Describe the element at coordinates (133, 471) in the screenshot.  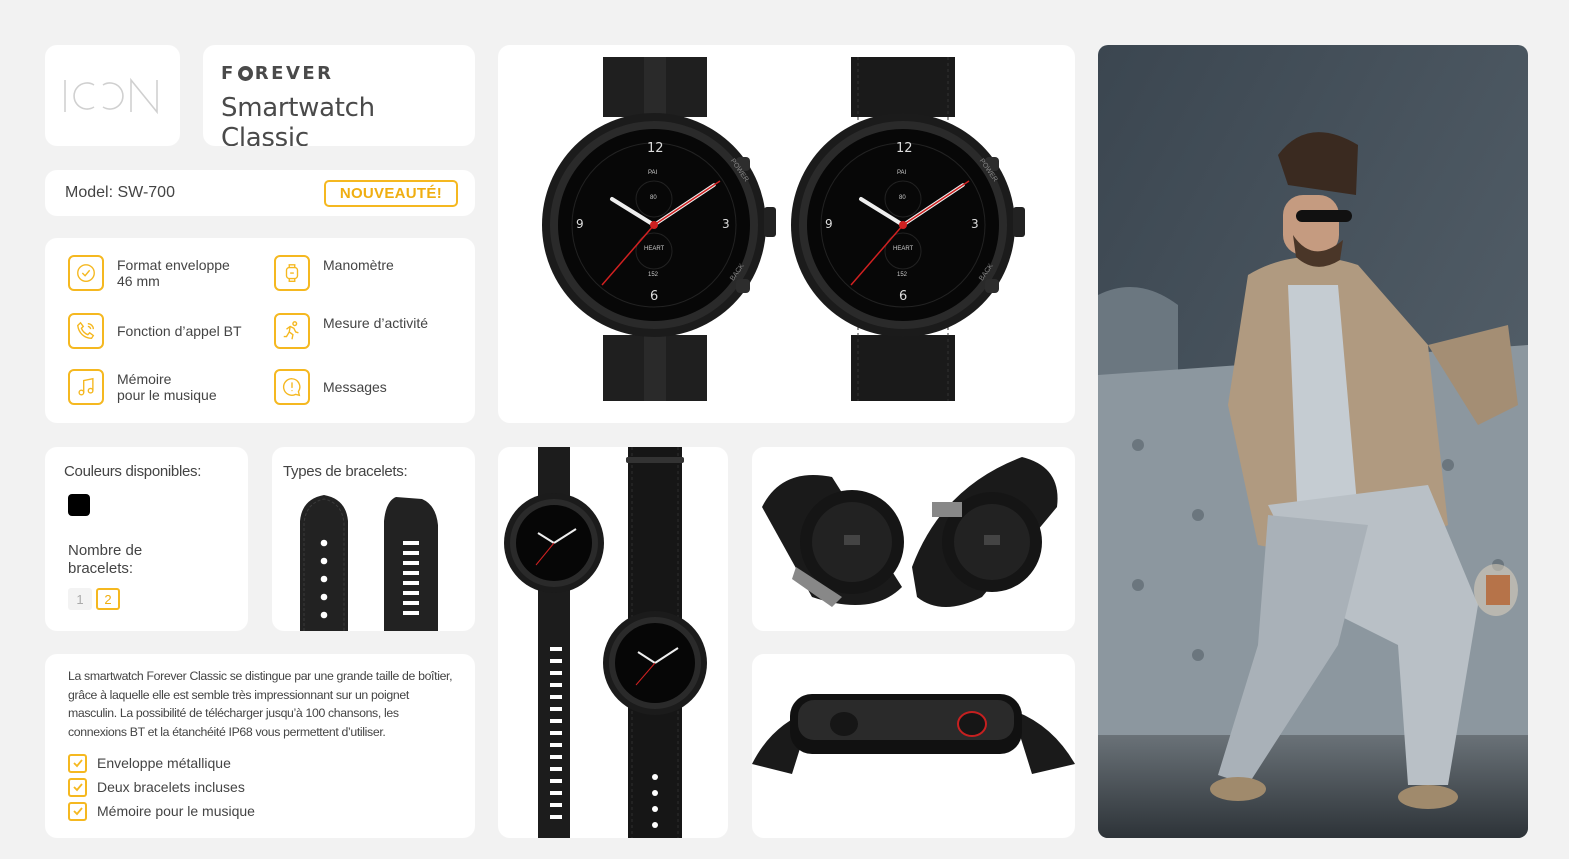
I see `colors-title: Couleurs disponibles:` at that location.